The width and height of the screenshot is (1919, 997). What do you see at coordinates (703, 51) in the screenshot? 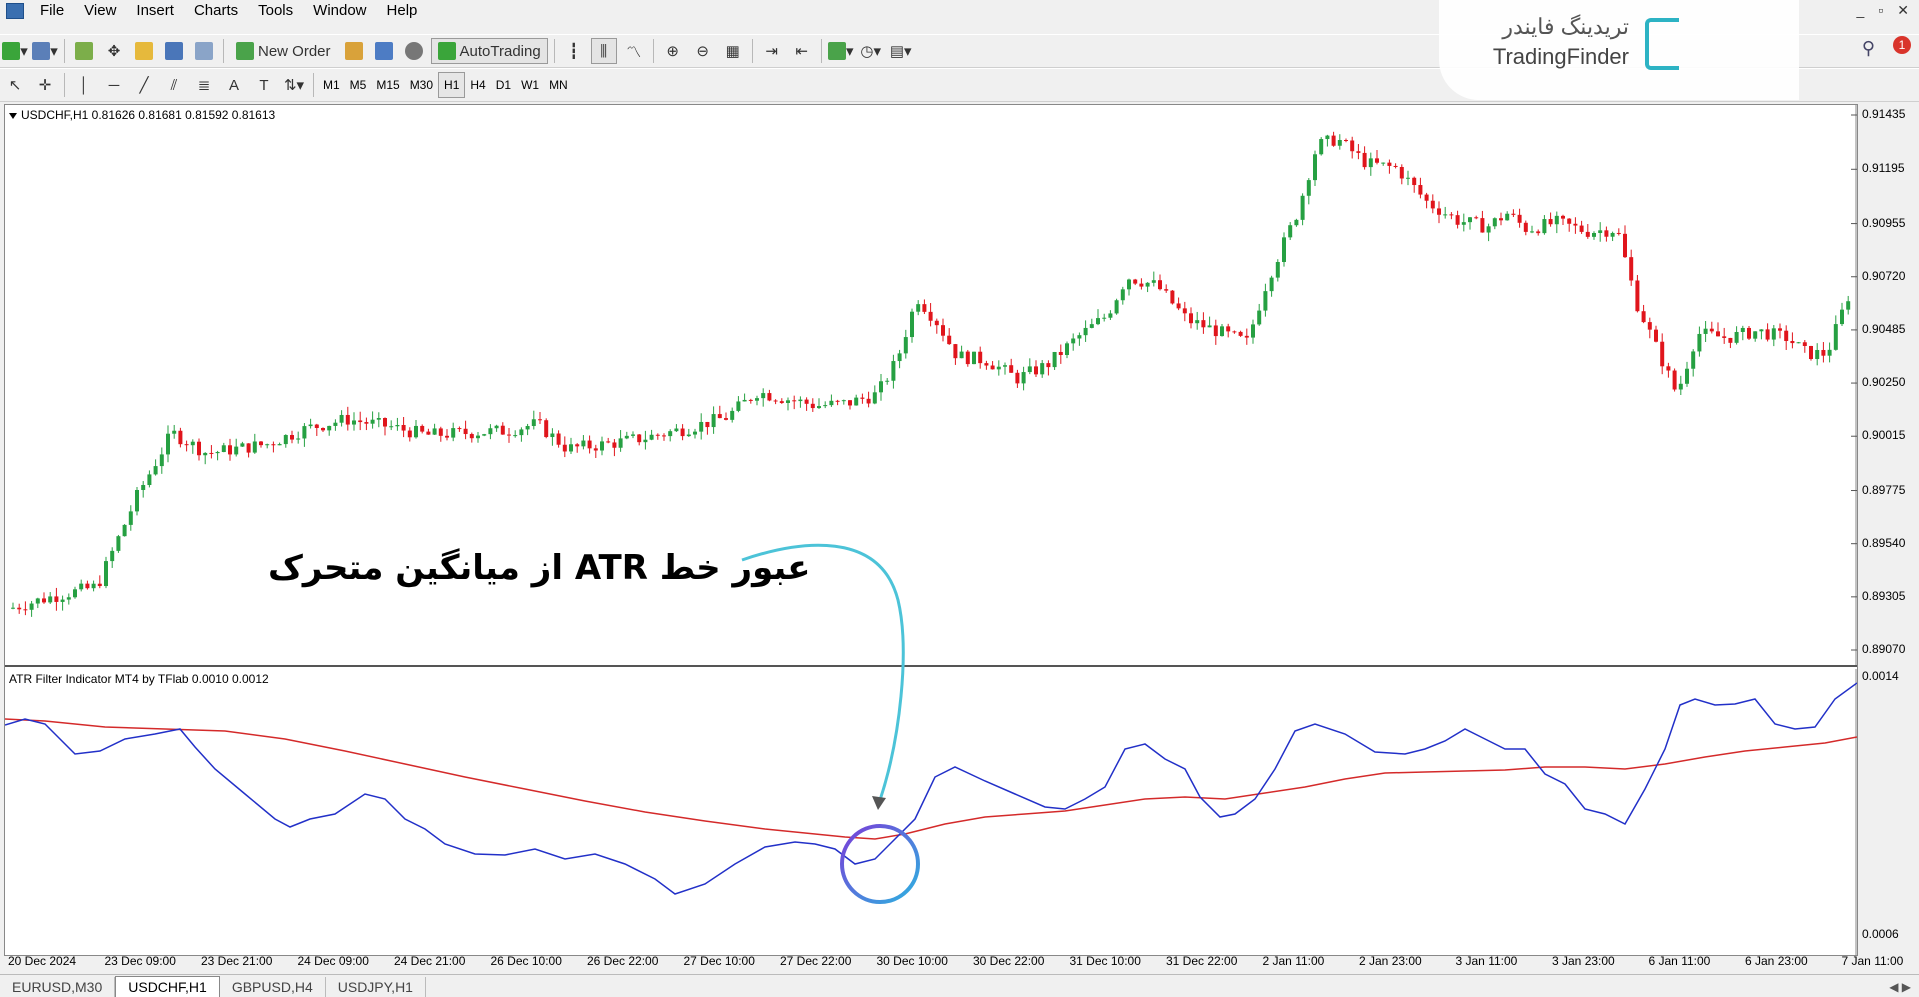
I see `zoom-out-icon: ⊖` at bounding box center [703, 51].